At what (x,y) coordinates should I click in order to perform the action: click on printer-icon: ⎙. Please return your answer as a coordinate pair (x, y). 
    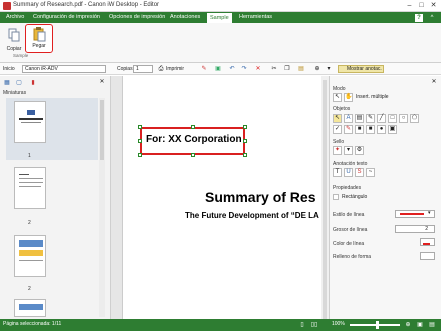
    Looking at the image, I should click on (161, 69).